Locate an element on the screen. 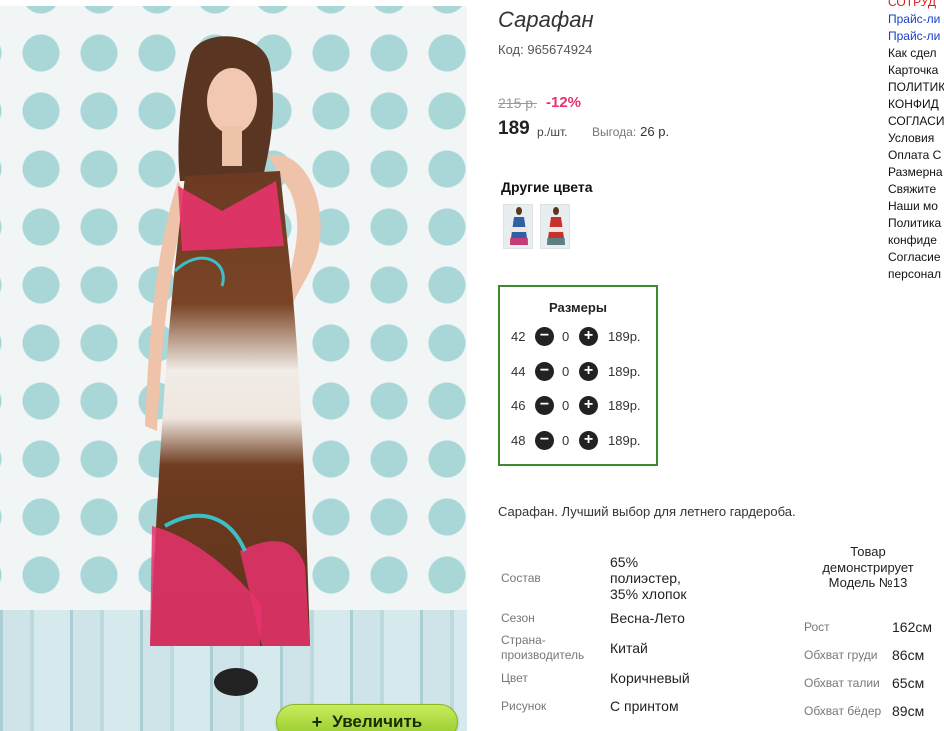 The width and height of the screenshot is (944, 731). country-label-line: Страна- is located at coordinates (523, 640).